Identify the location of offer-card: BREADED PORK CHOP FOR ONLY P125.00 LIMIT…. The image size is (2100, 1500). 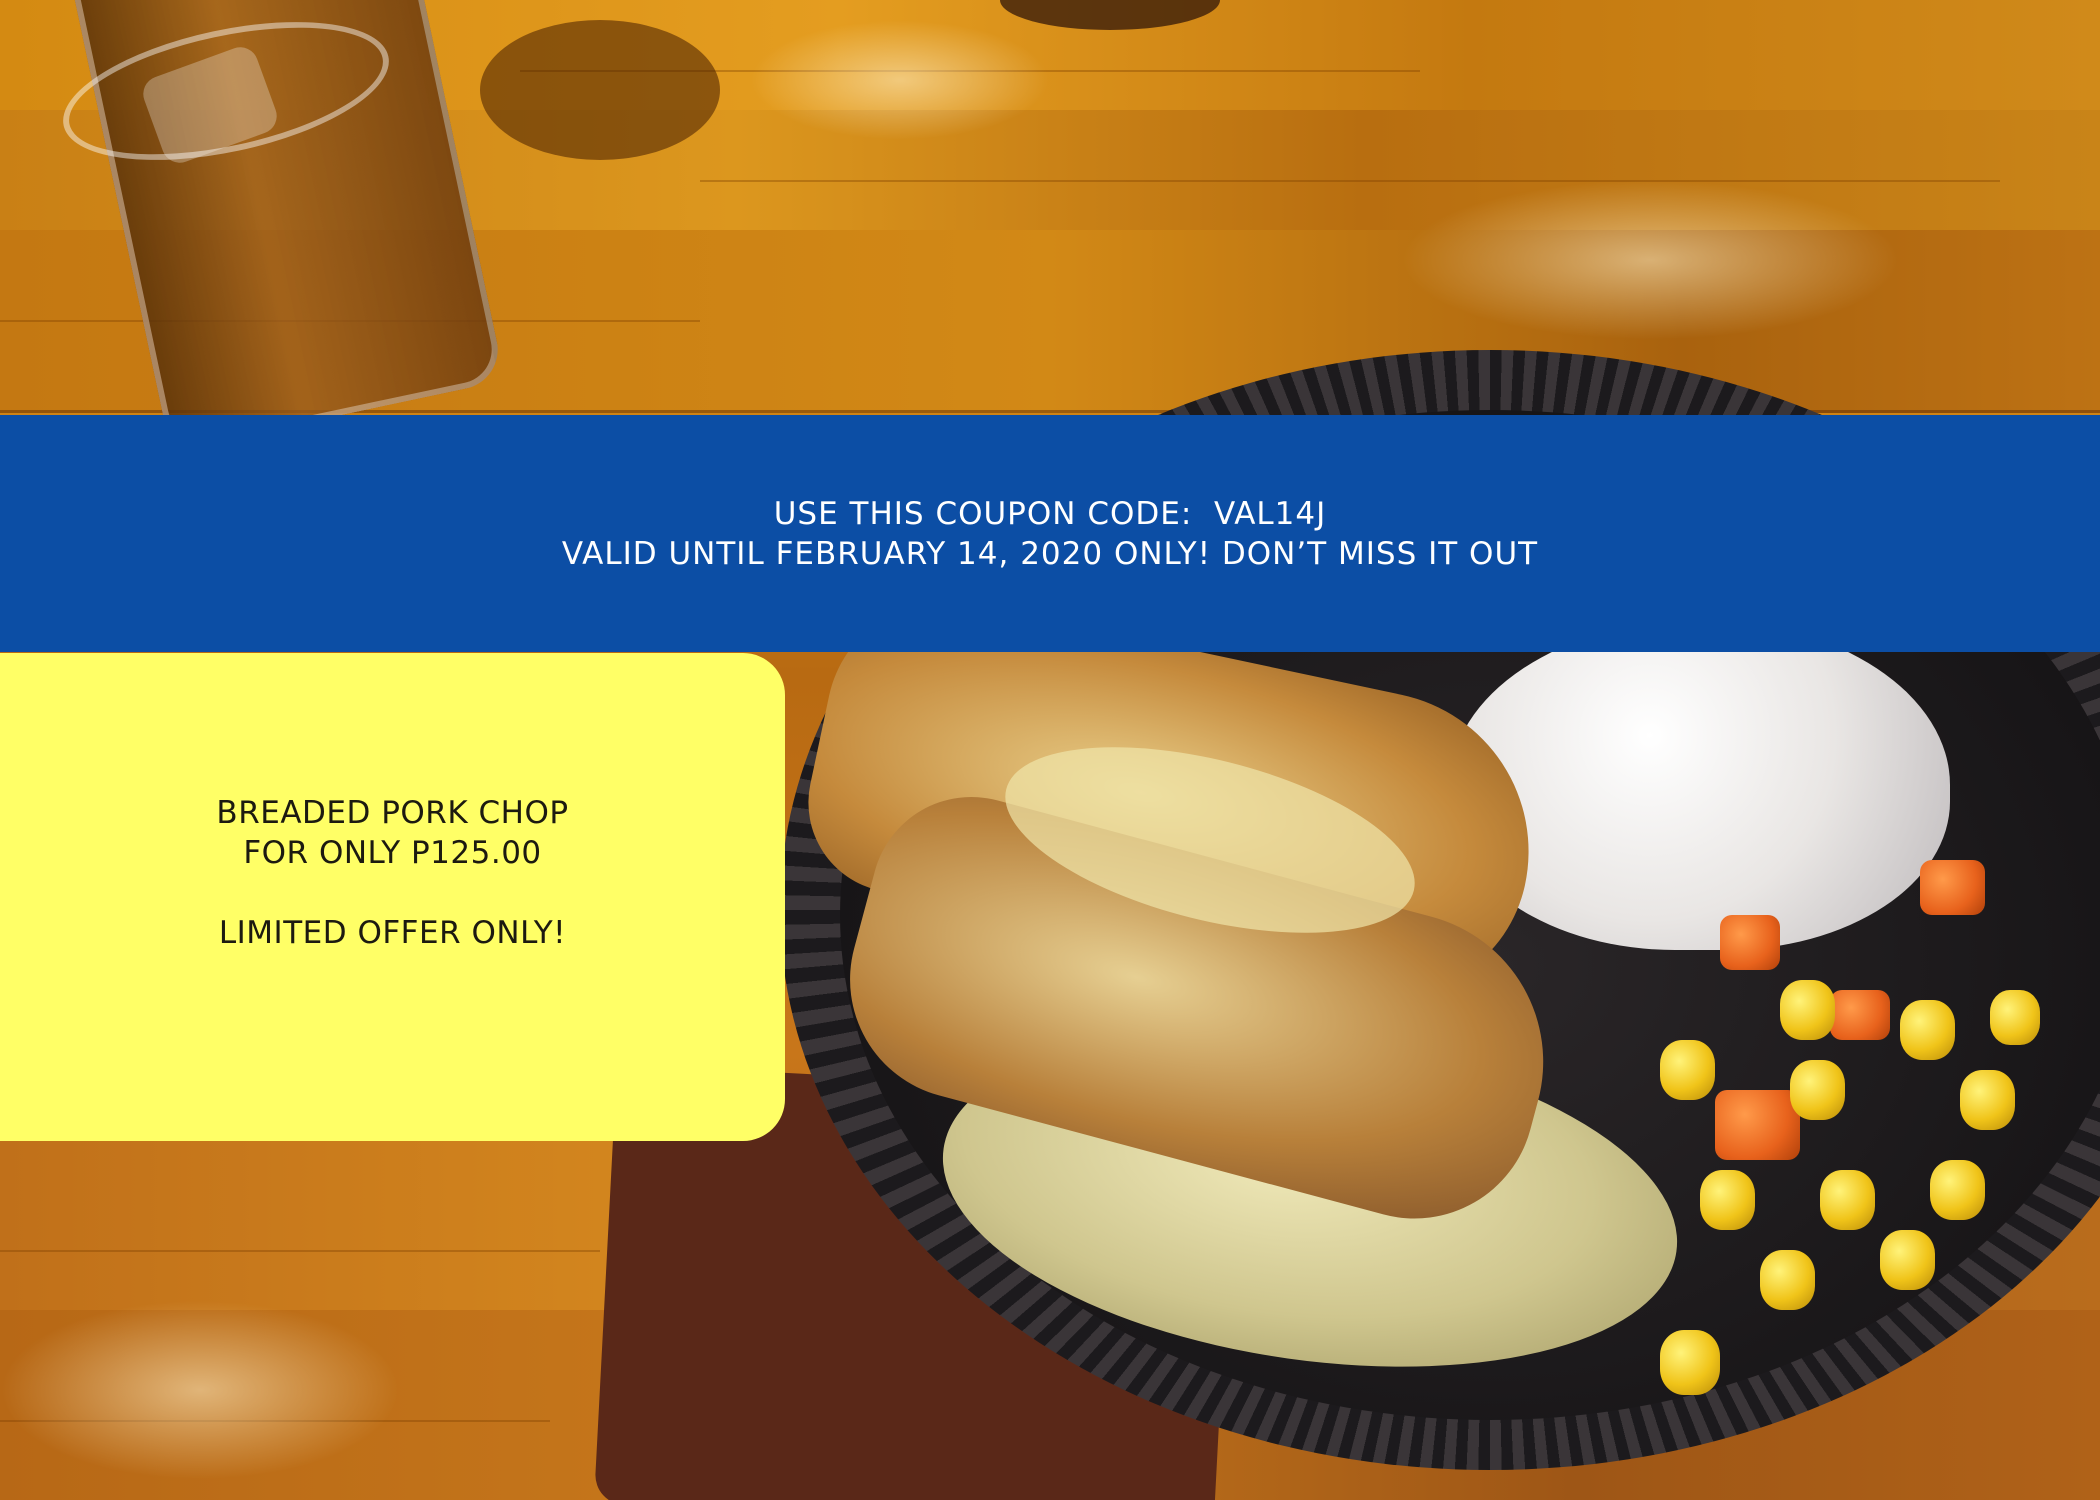
(392, 897).